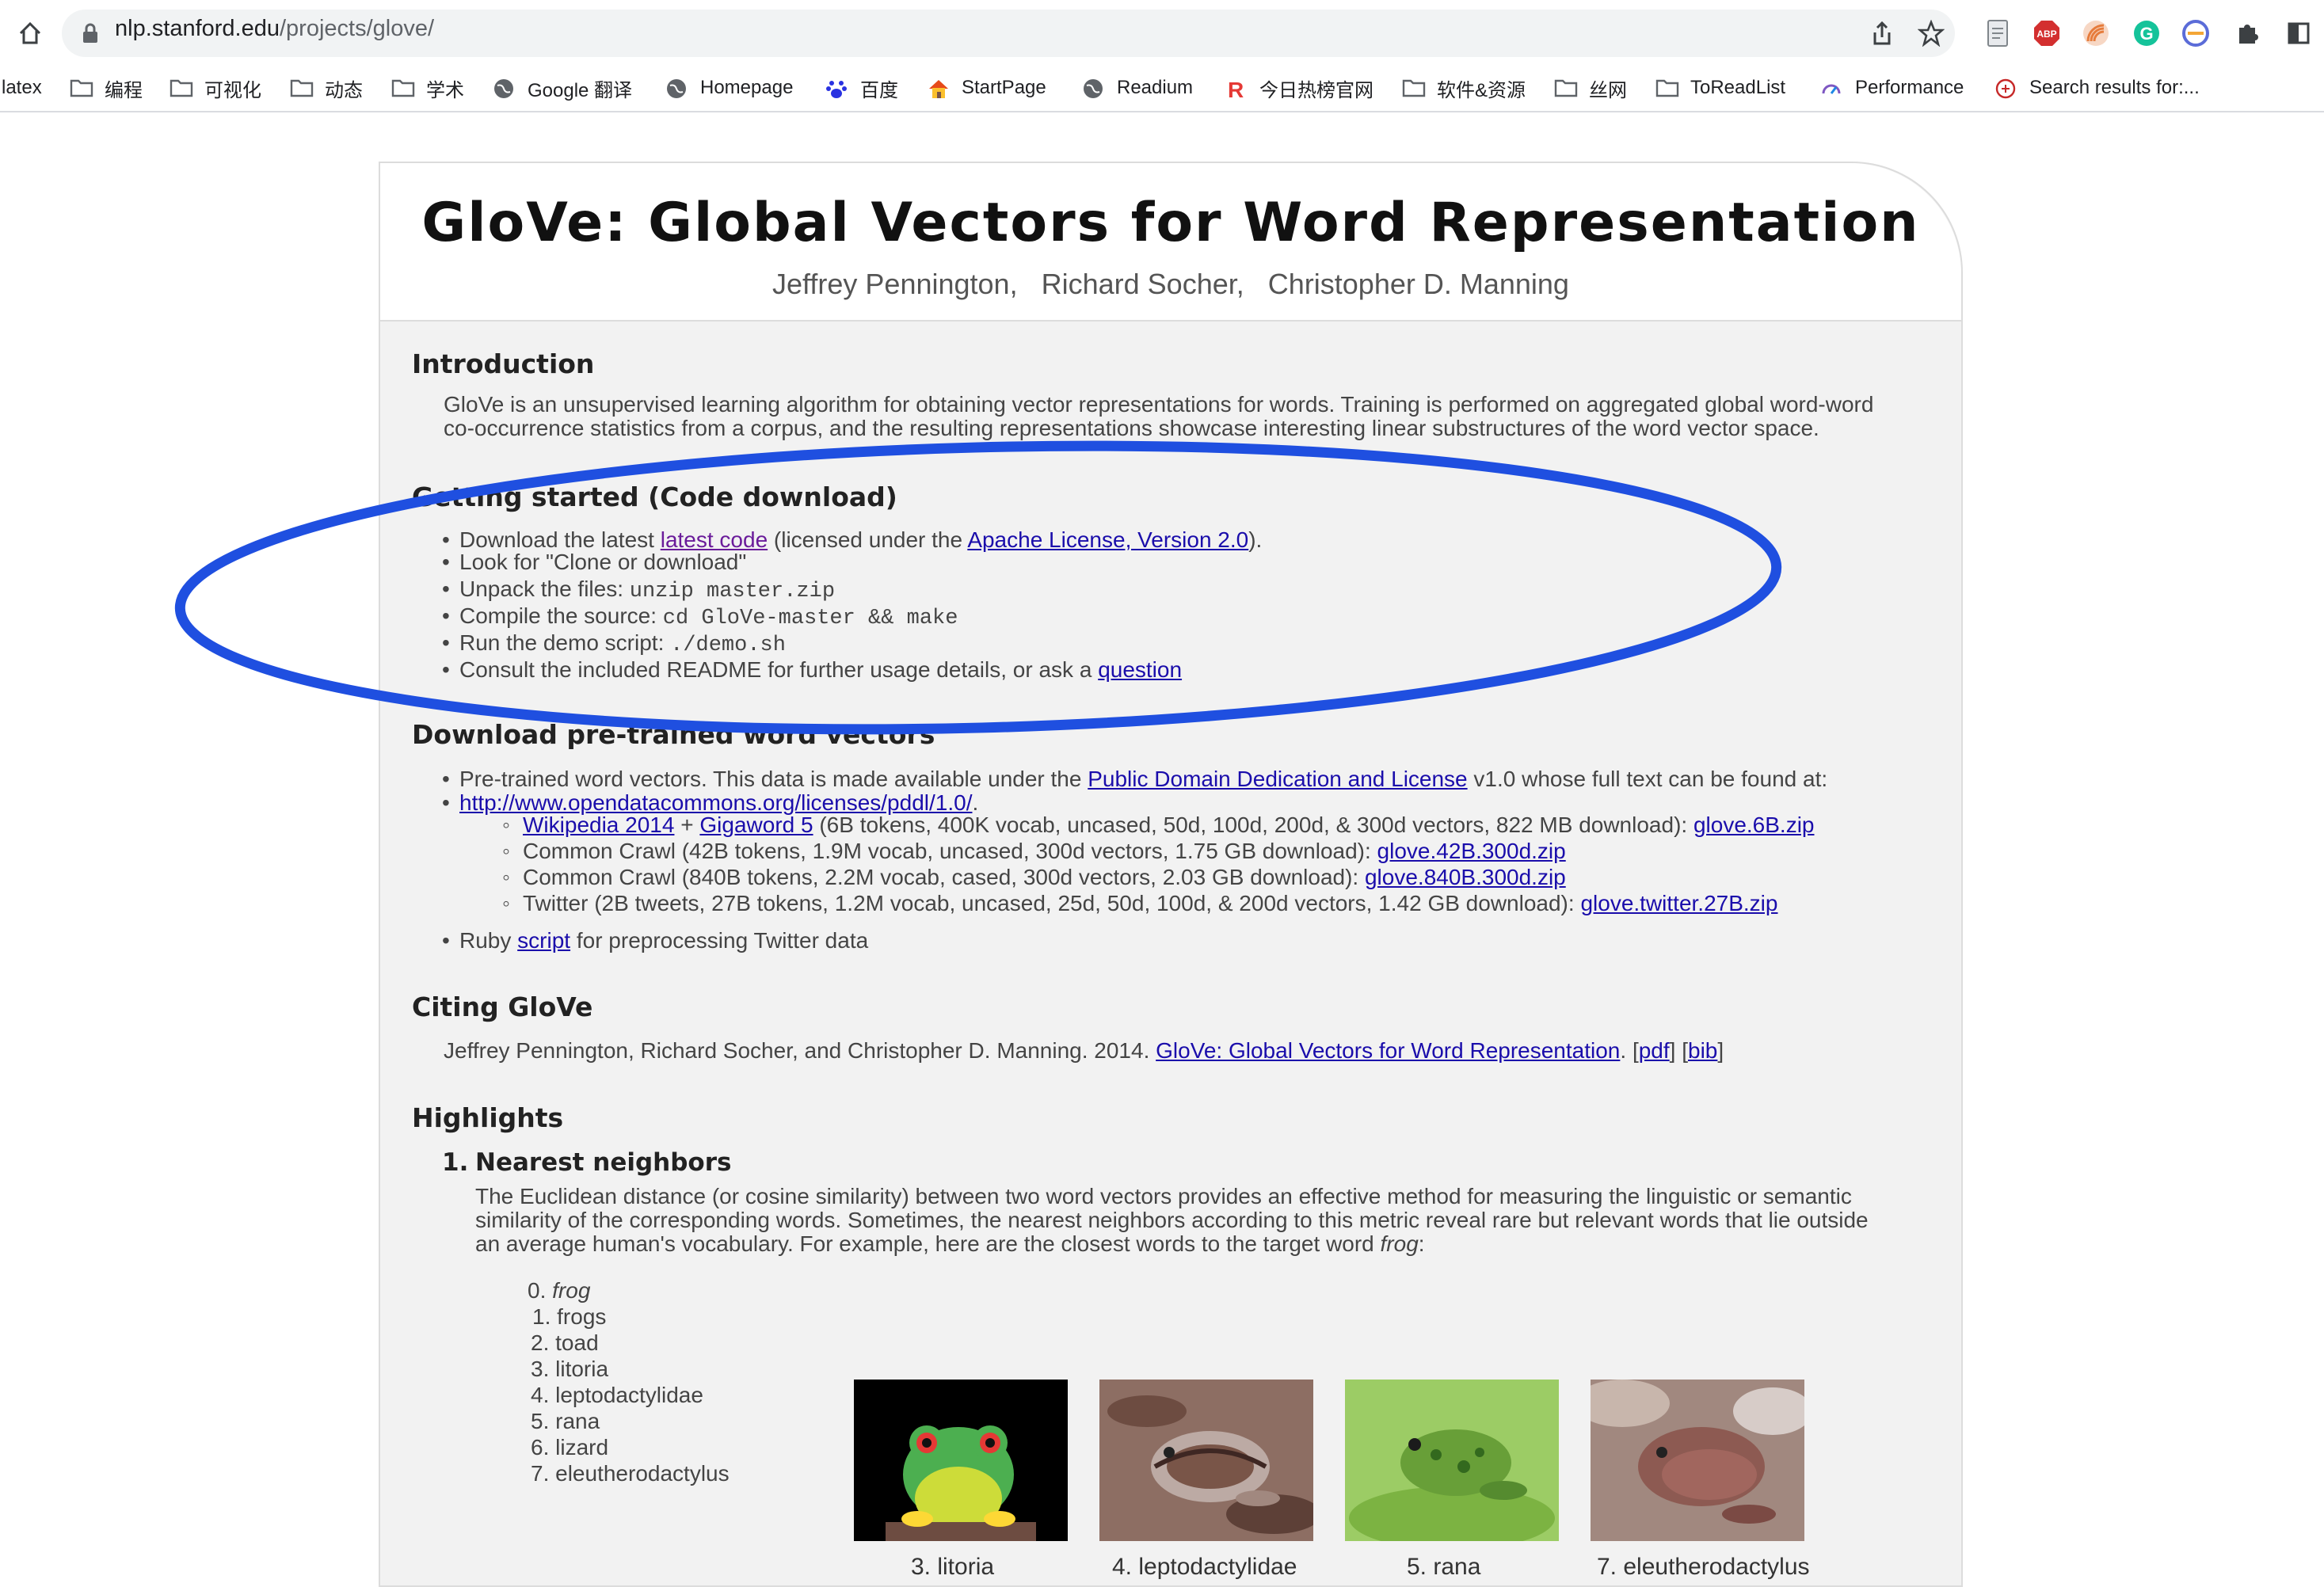  Describe the element at coordinates (565, 642) in the screenshot. I see `demo-text: Run the demo script:` at that location.